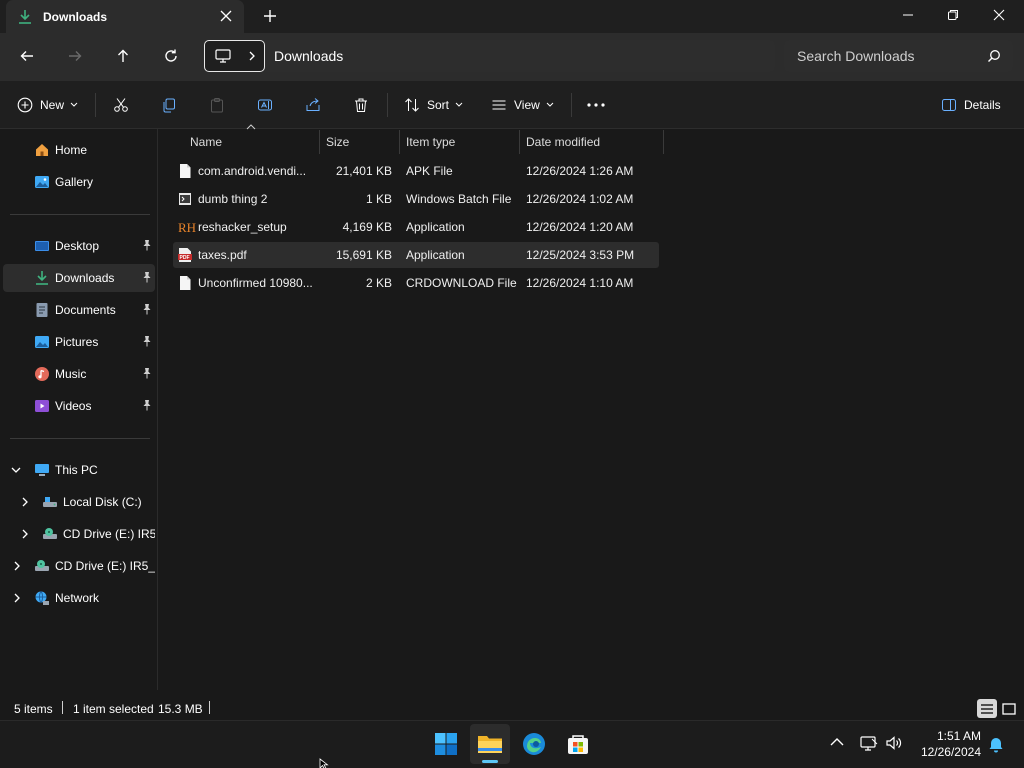  I want to click on sidebar-item-local-disk: Local Disk (C:), so click(79, 502).